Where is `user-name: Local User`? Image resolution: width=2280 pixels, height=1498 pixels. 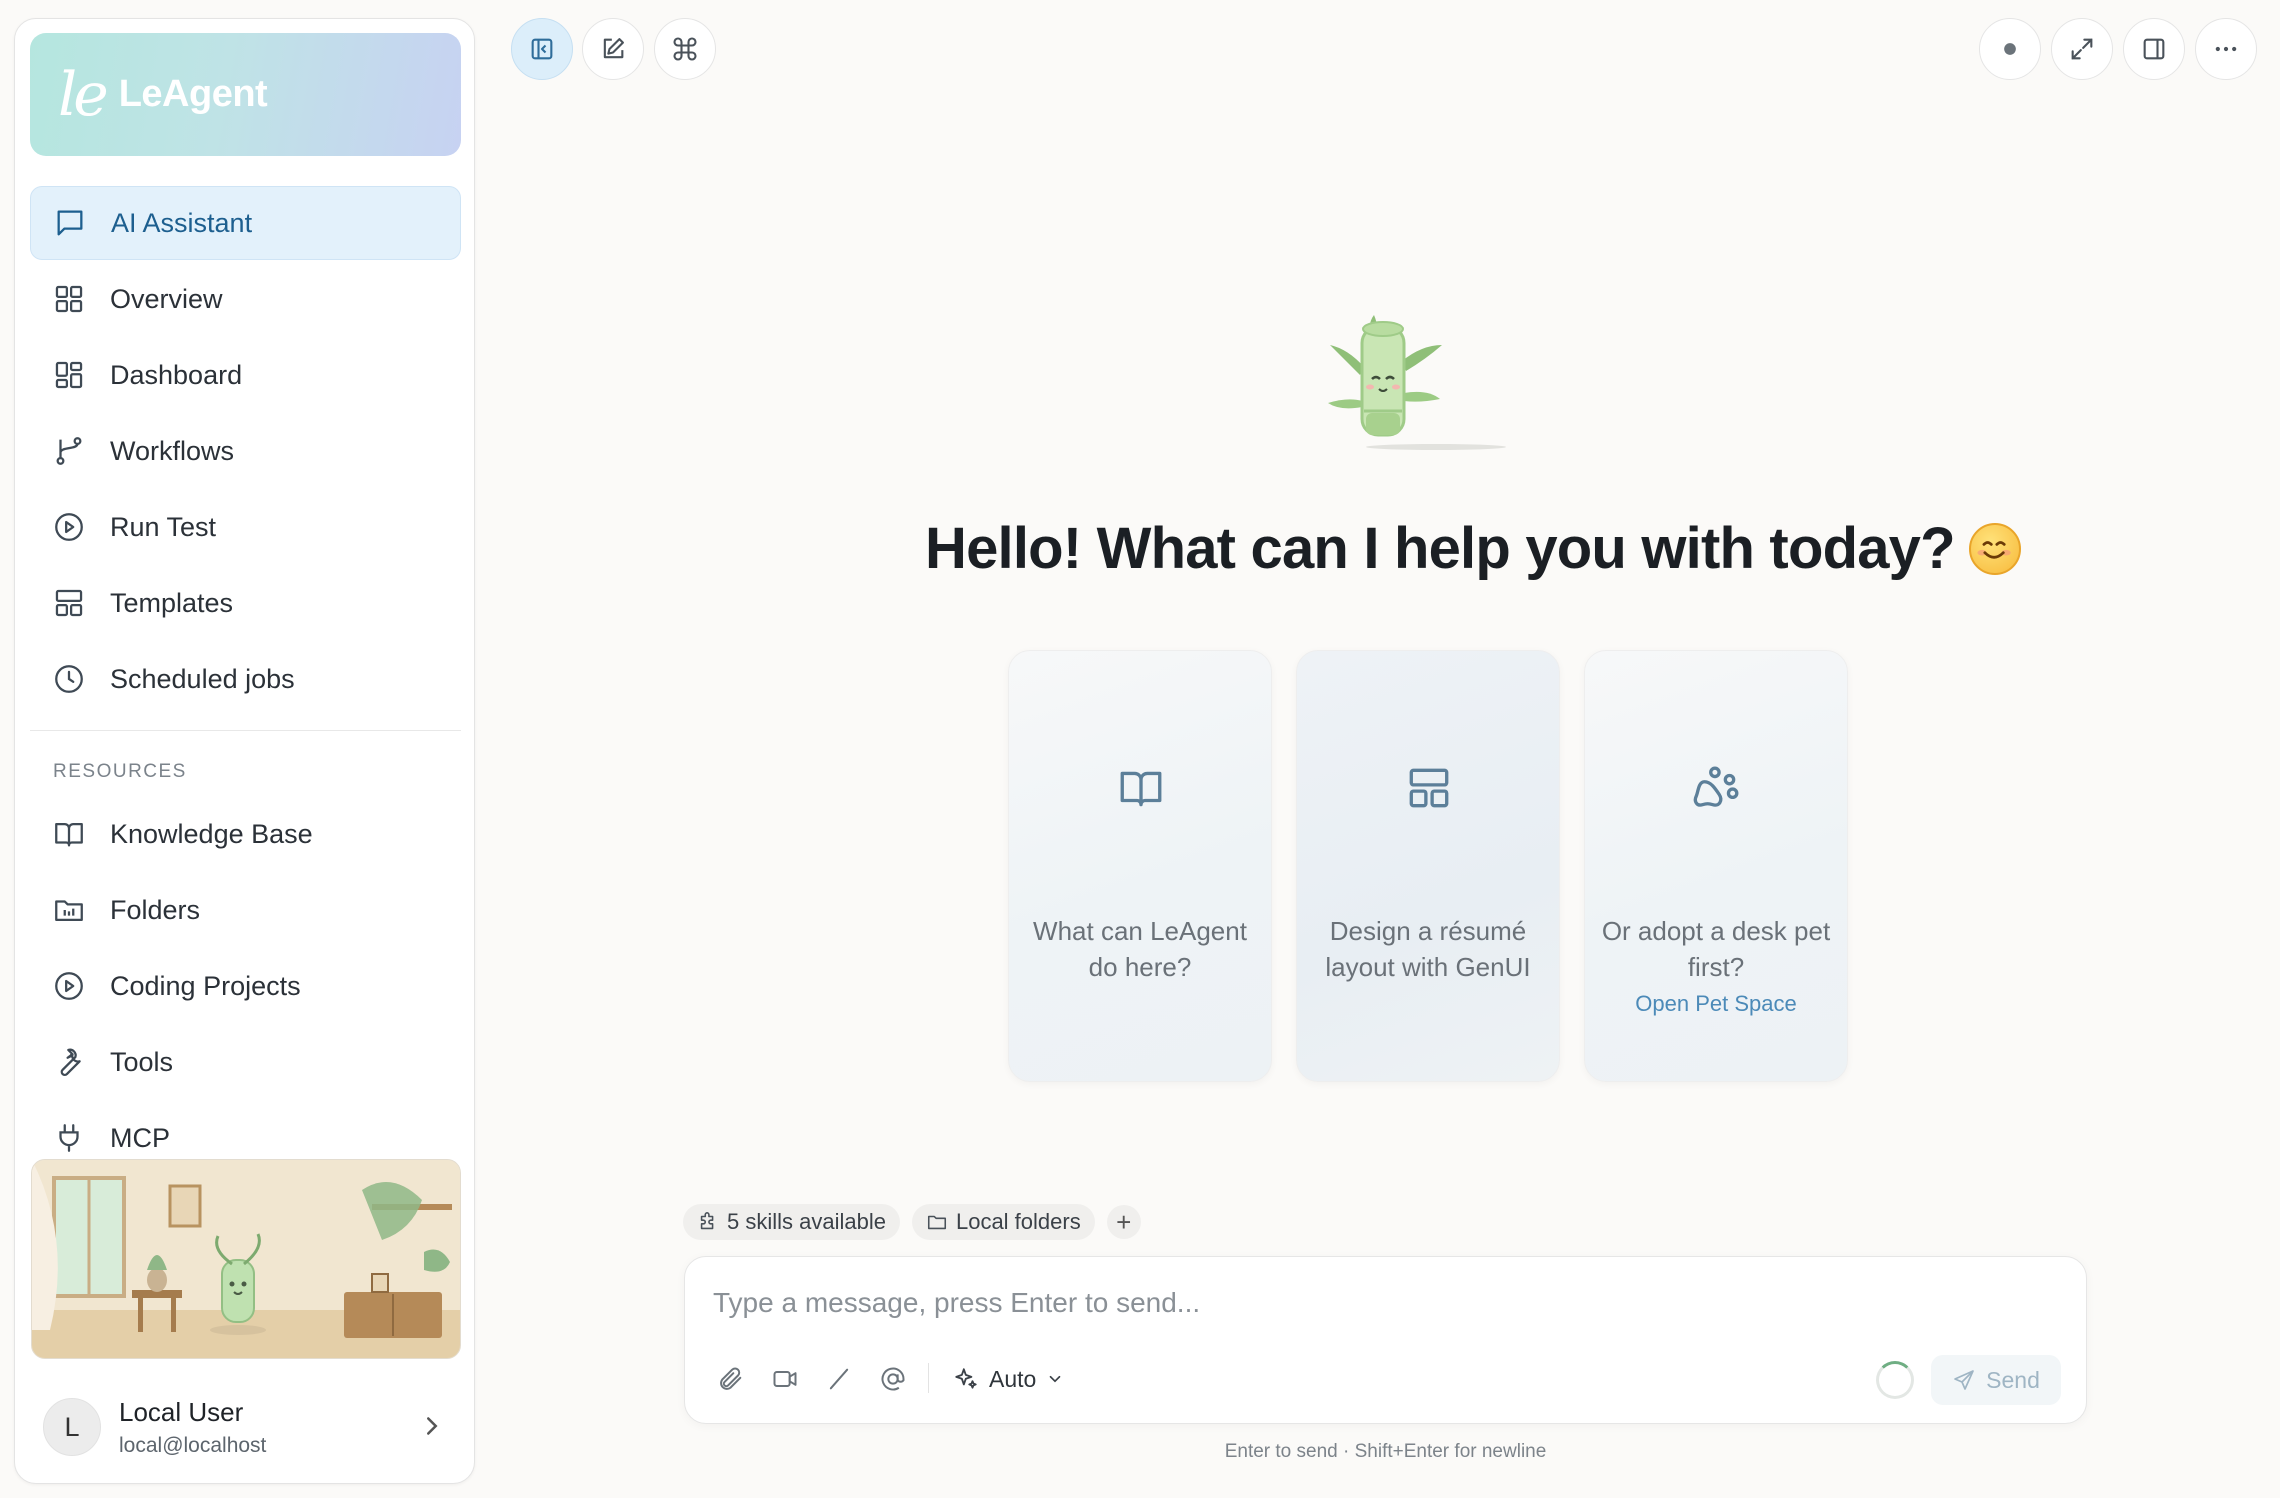
user-name: Local User is located at coordinates (181, 1411).